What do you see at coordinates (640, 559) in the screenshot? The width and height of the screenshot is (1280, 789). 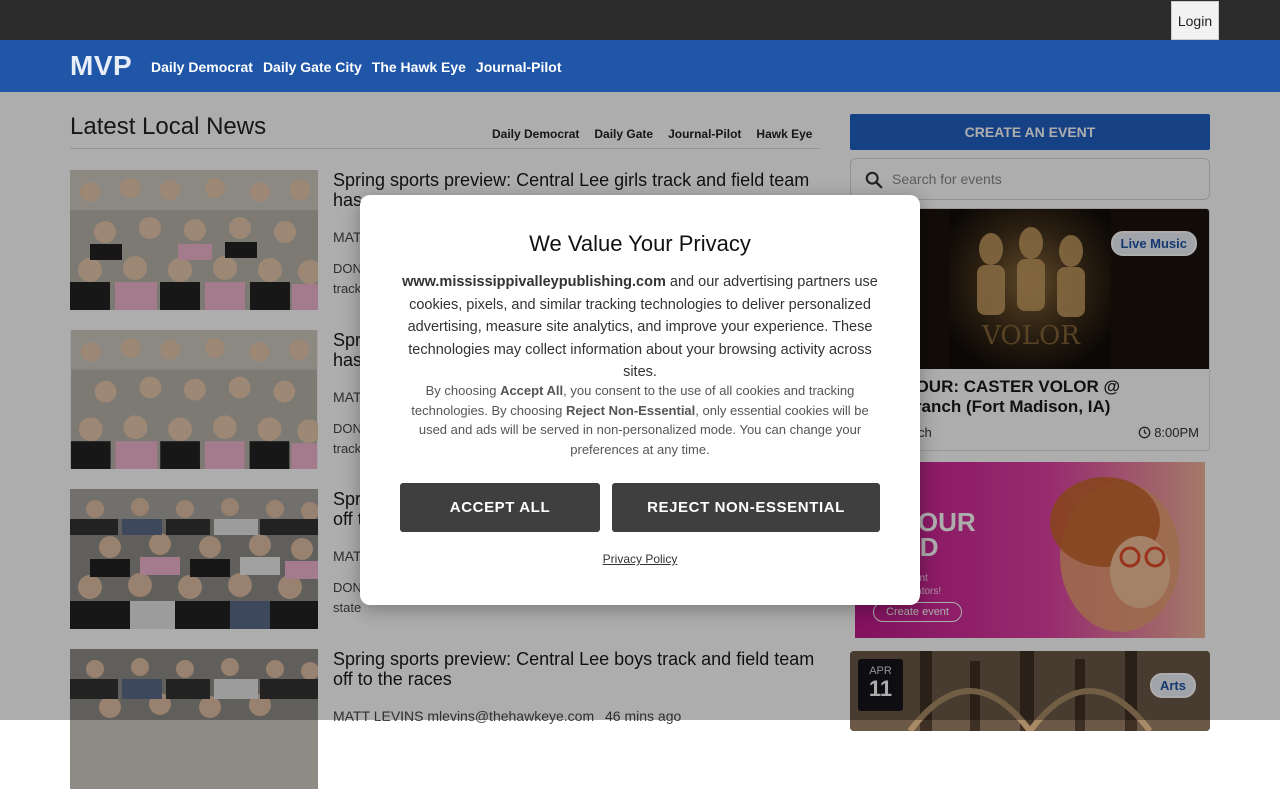 I see `privacy-policy-link: Privacy Policy` at bounding box center [640, 559].